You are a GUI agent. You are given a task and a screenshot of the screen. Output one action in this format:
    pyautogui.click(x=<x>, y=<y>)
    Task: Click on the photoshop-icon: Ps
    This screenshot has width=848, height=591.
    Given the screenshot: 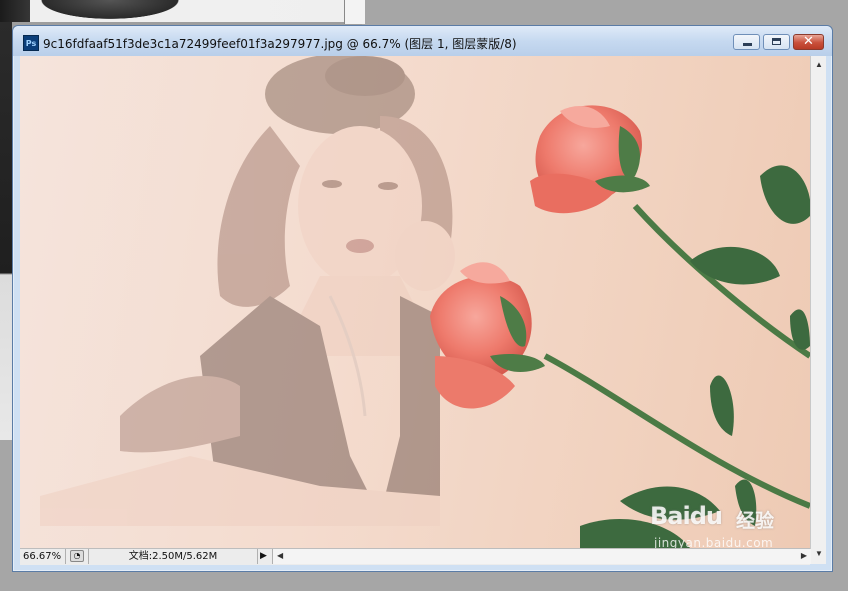 What is the action you would take?
    pyautogui.click(x=31, y=43)
    